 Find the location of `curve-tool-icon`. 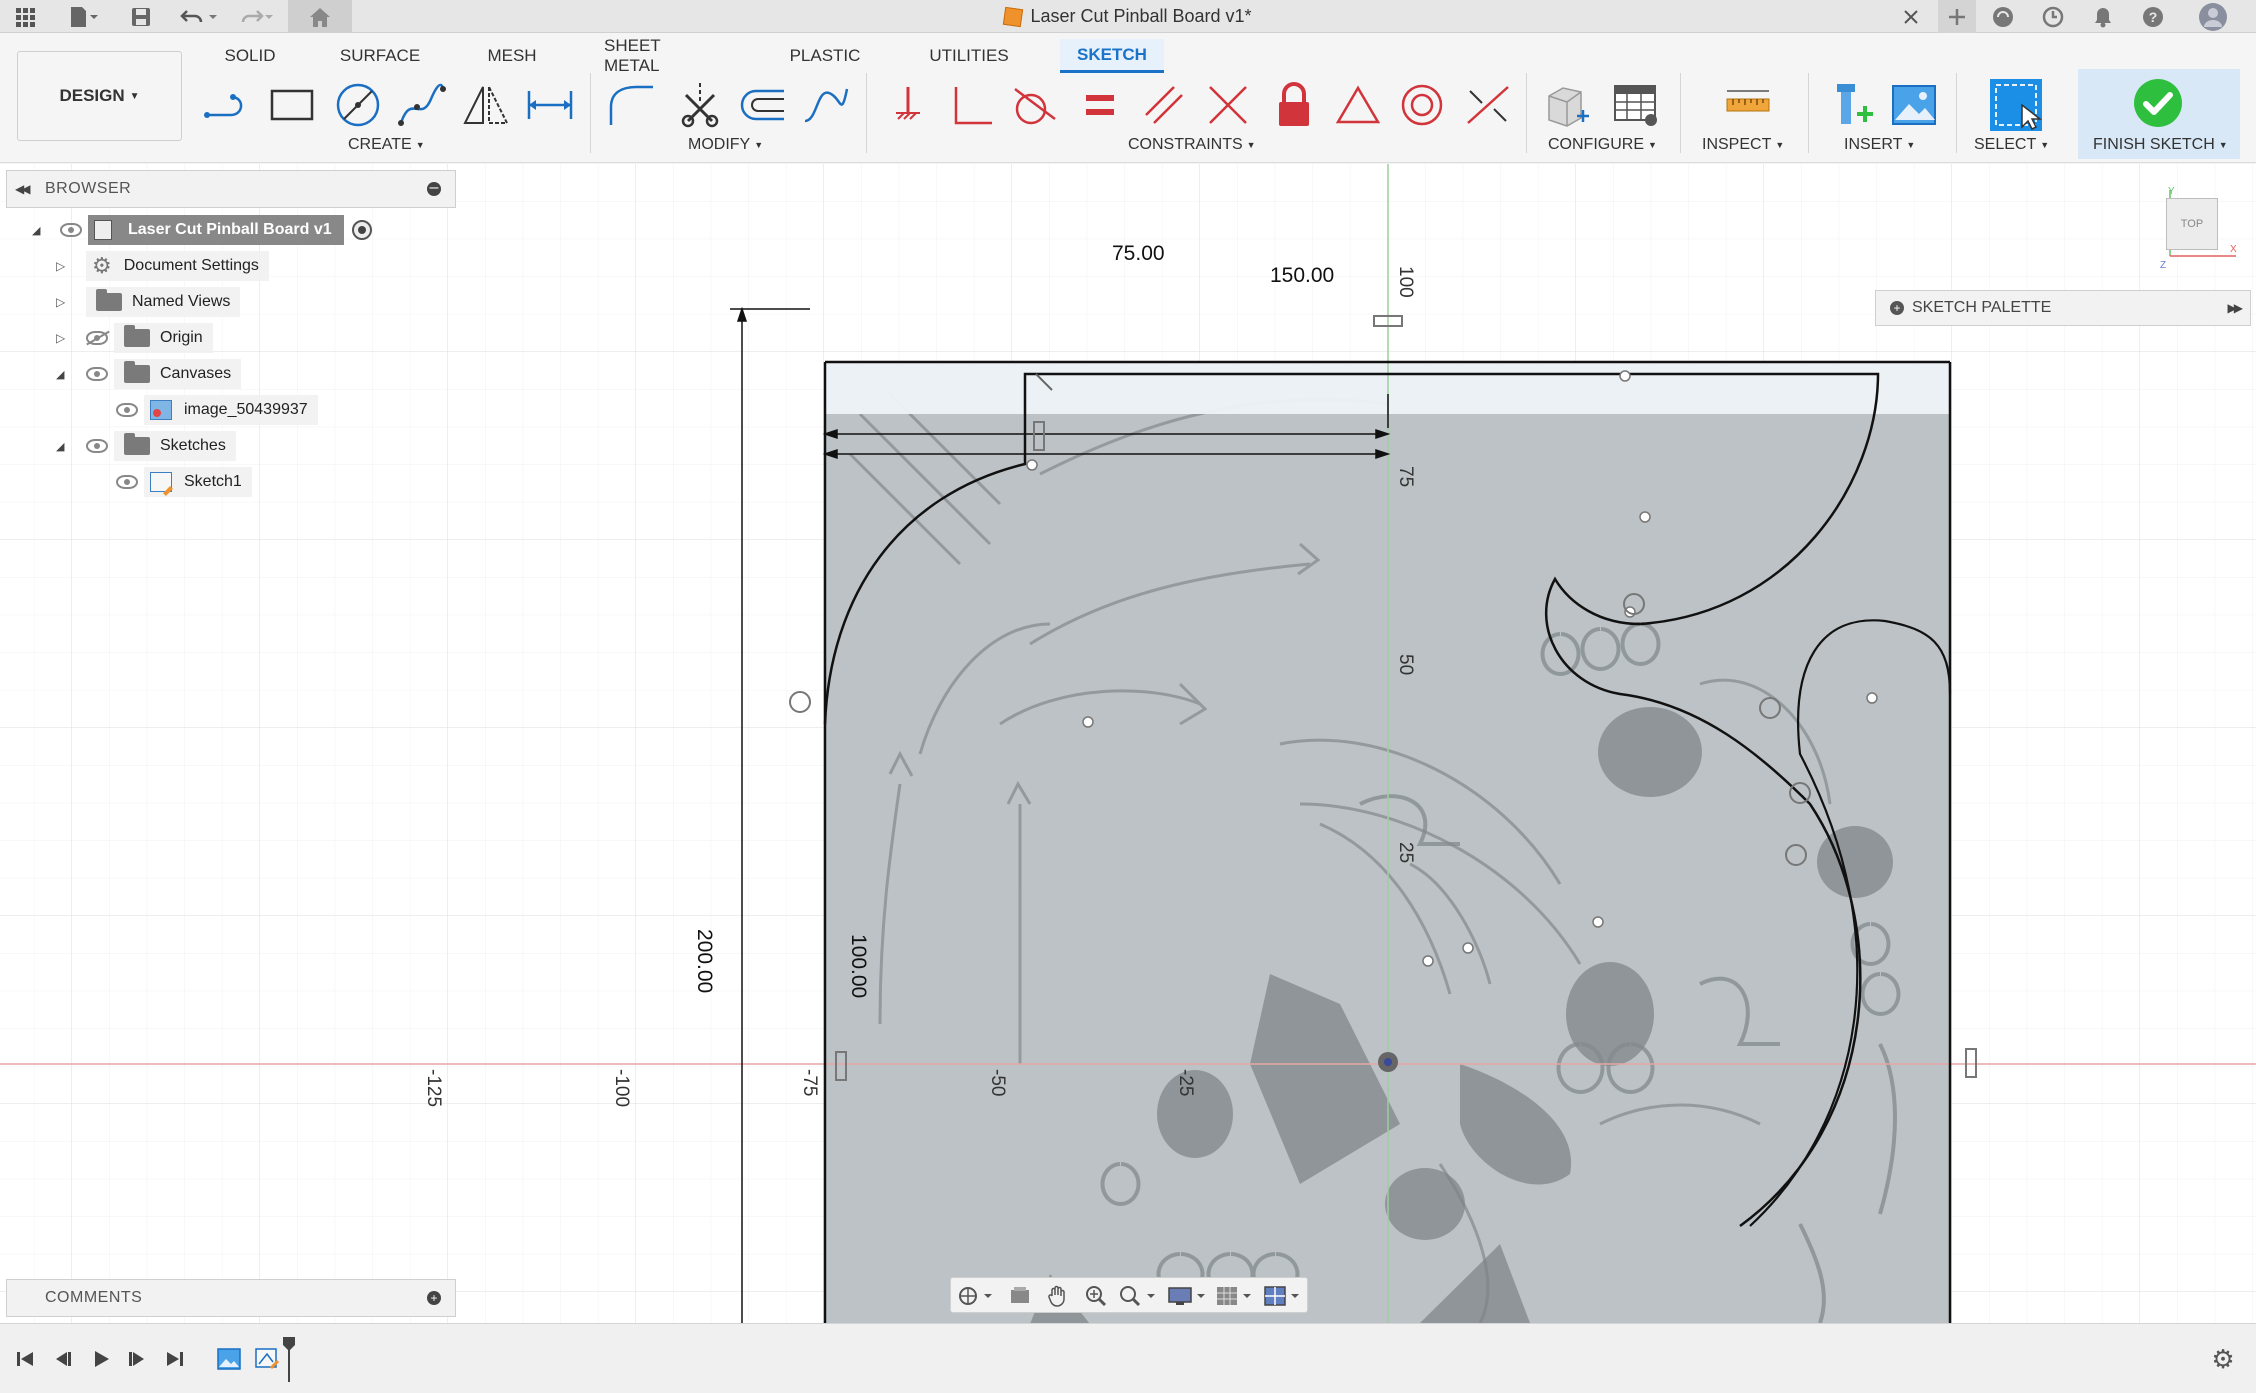

curve-tool-icon is located at coordinates (826, 105).